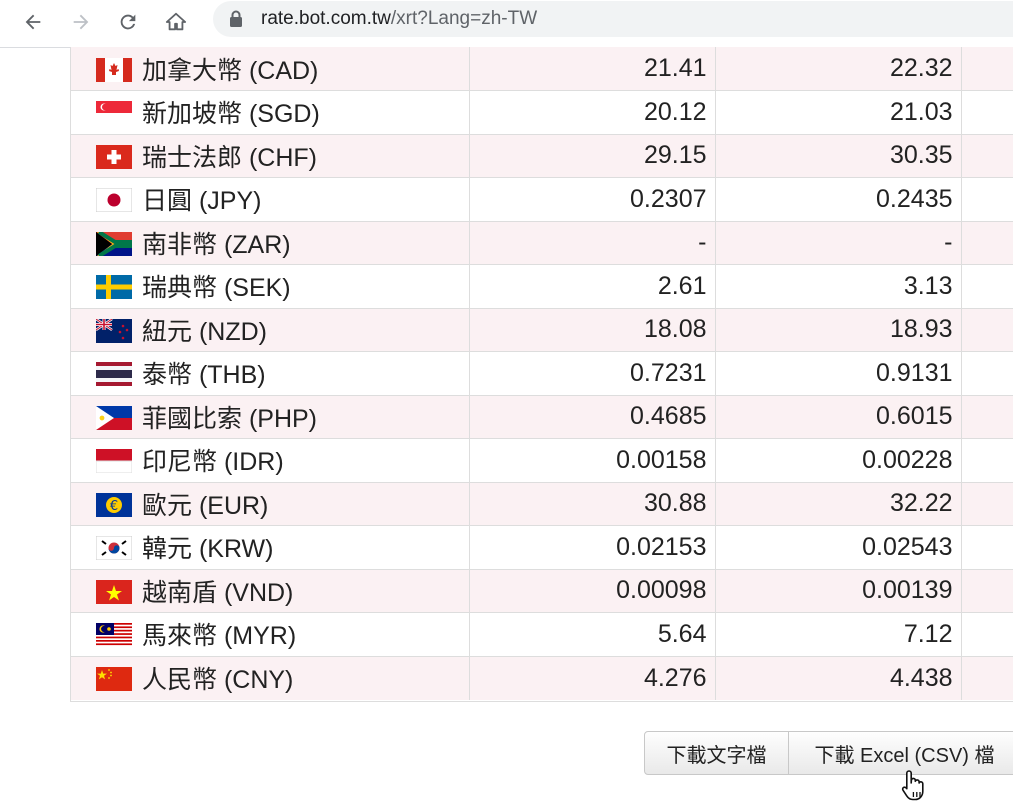 This screenshot has width=1013, height=812. I want to click on home-icon, so click(176, 22).